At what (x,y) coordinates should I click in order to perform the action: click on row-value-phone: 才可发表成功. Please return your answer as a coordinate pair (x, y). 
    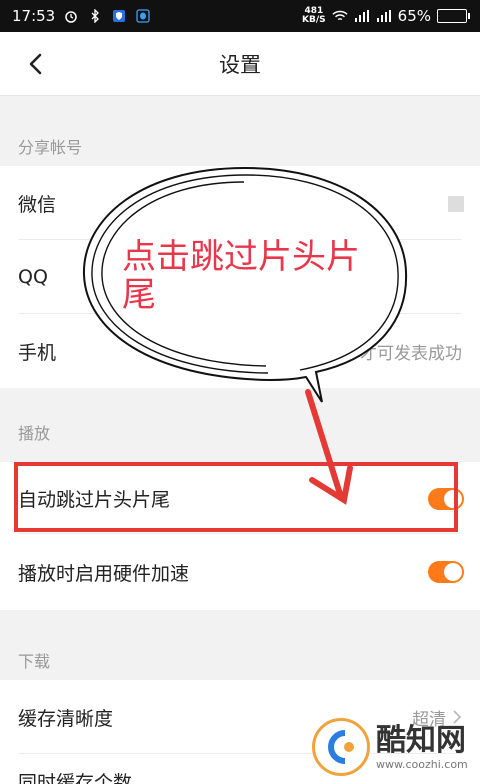
    Looking at the image, I should click on (411, 353).